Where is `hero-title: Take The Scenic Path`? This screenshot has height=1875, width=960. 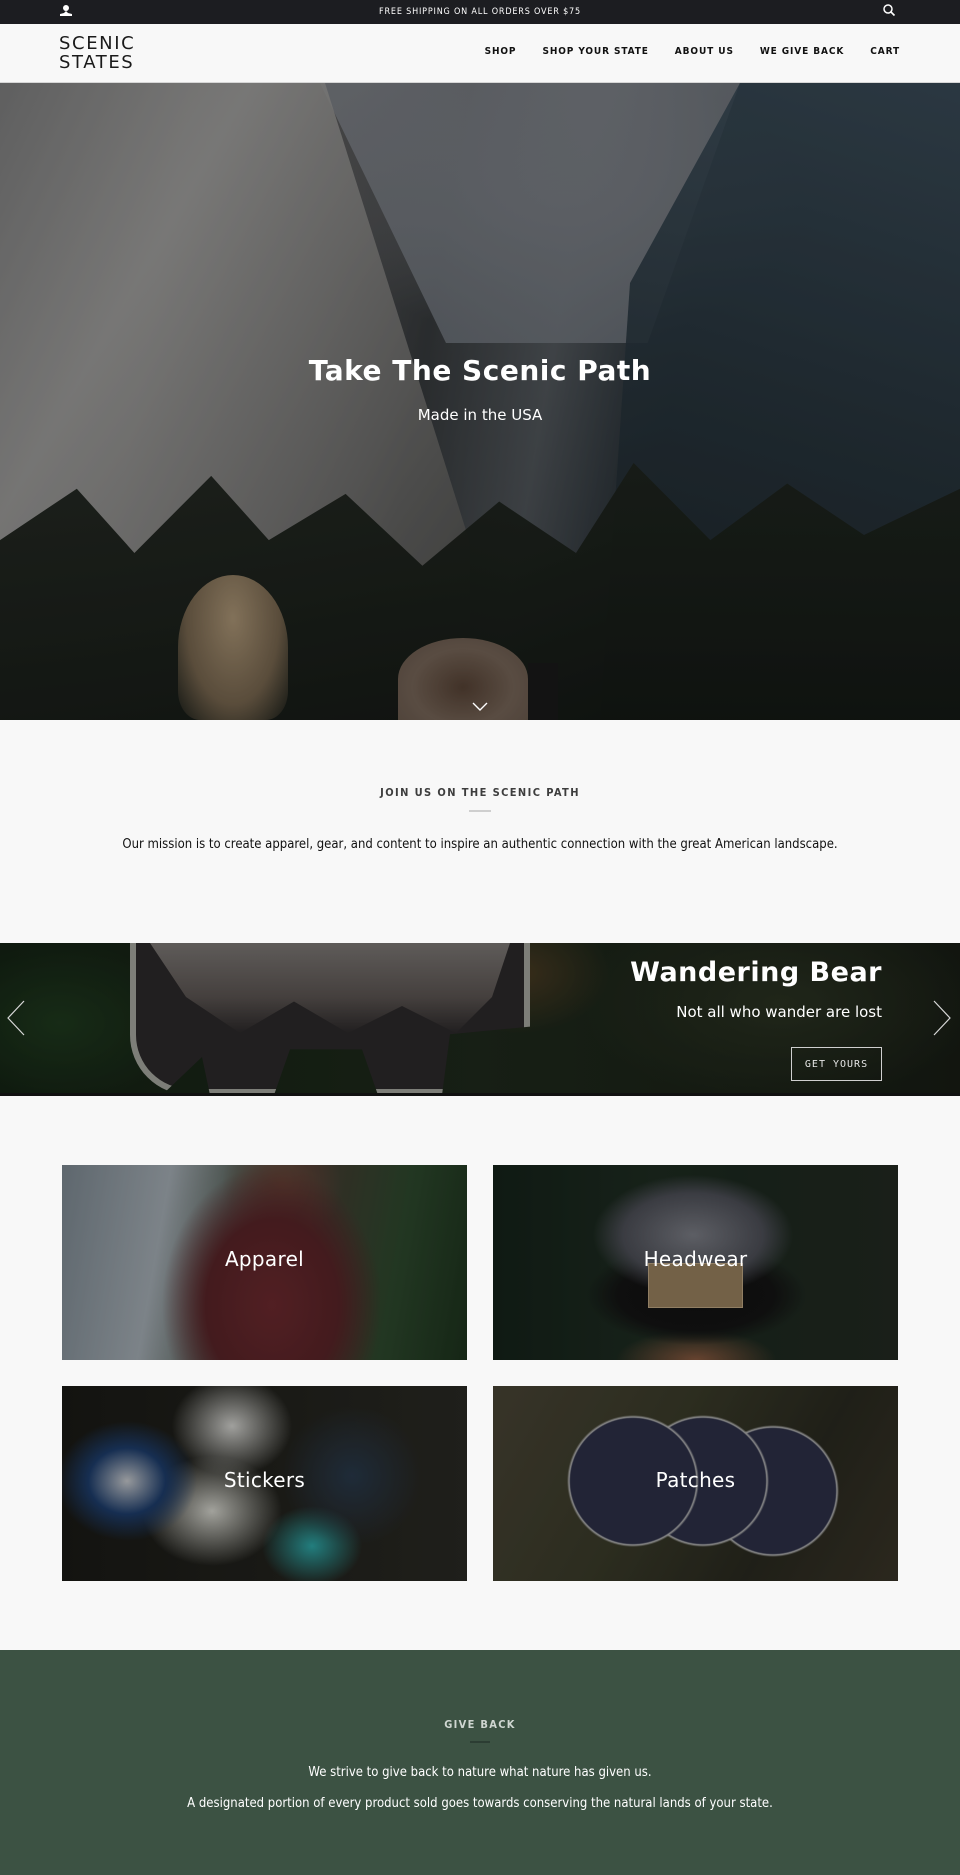
hero-title: Take The Scenic Path is located at coordinates (480, 370).